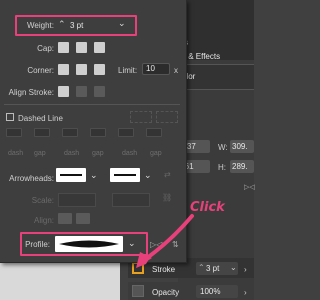  Describe the element at coordinates (31, 92) in the screenshot. I see `align-stroke-label: Align Stroke:` at that location.